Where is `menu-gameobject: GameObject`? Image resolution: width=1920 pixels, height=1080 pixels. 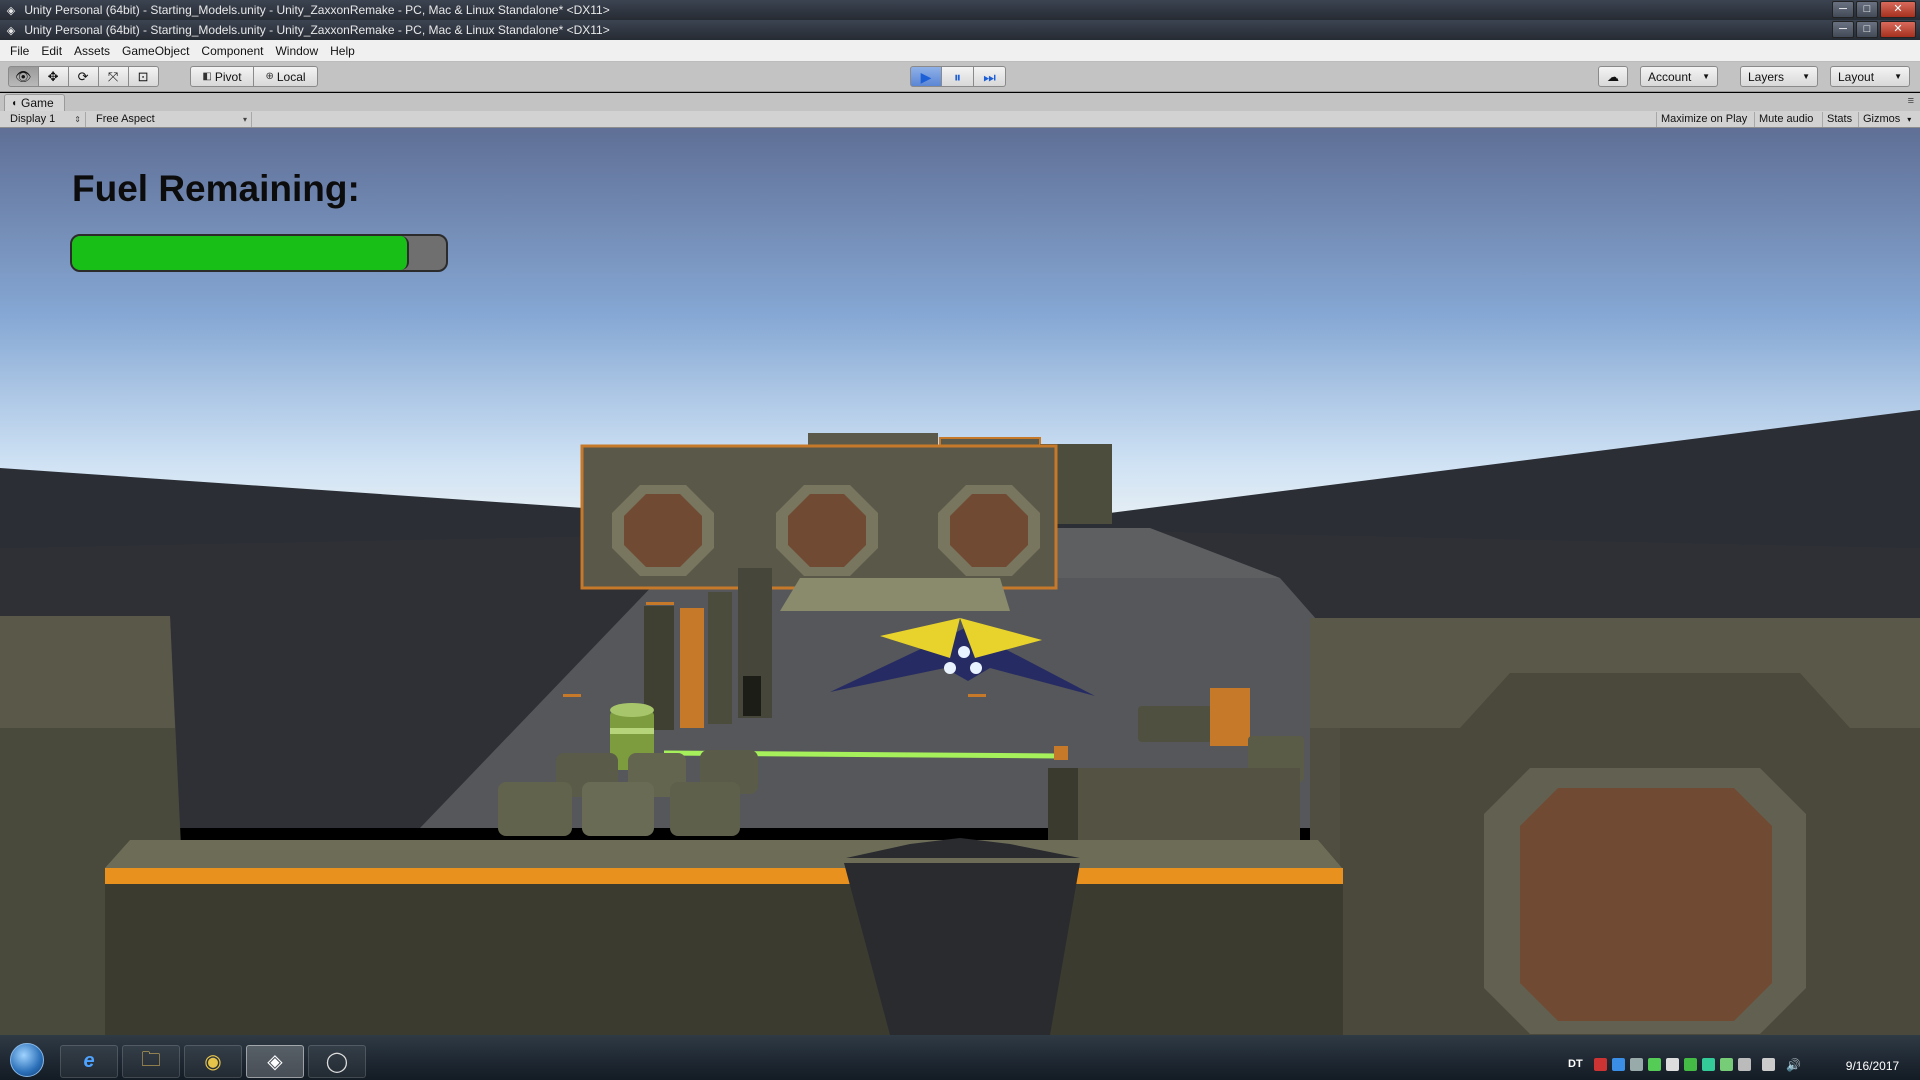 menu-gameobject: GameObject is located at coordinates (155, 51).